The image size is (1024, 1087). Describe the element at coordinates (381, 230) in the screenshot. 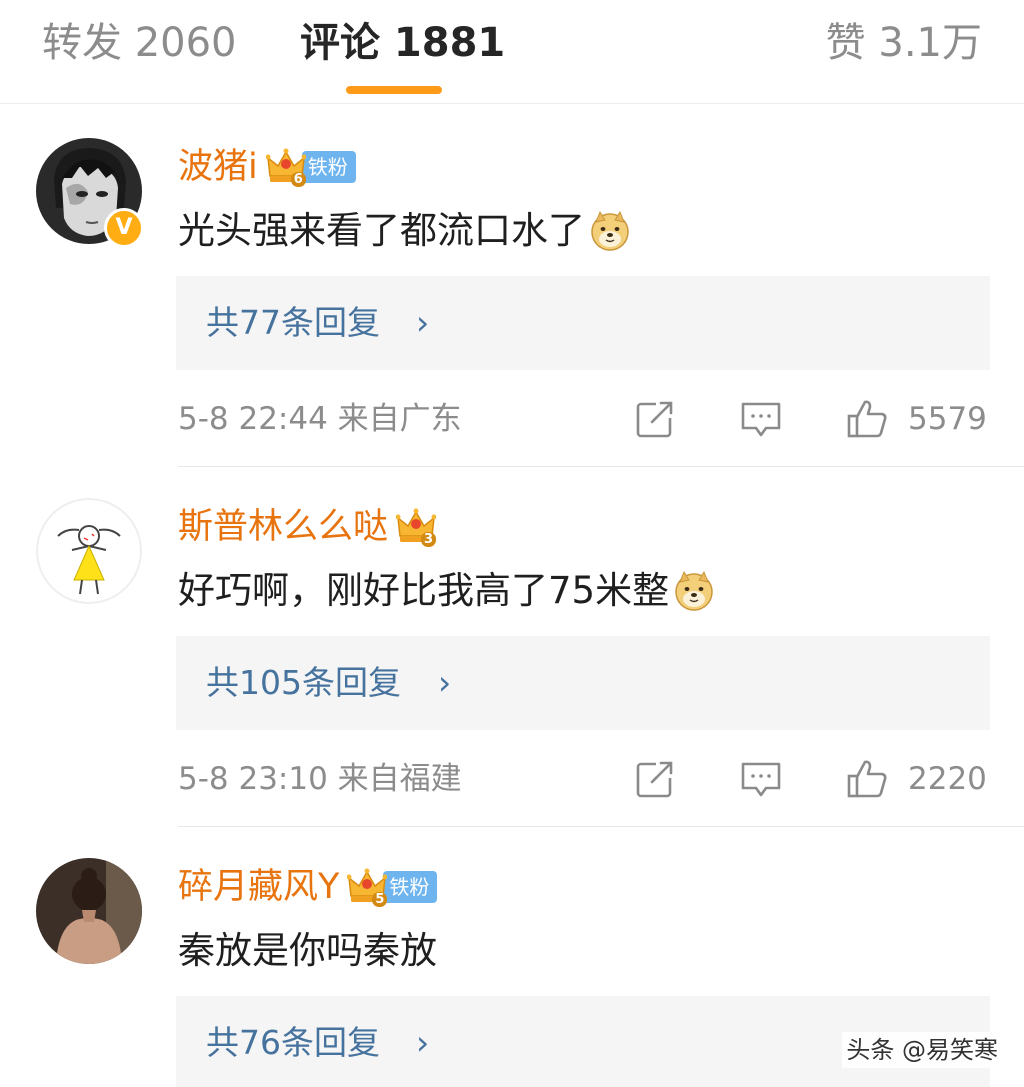

I see `comment-body: 光头强来看了都流口水了` at that location.